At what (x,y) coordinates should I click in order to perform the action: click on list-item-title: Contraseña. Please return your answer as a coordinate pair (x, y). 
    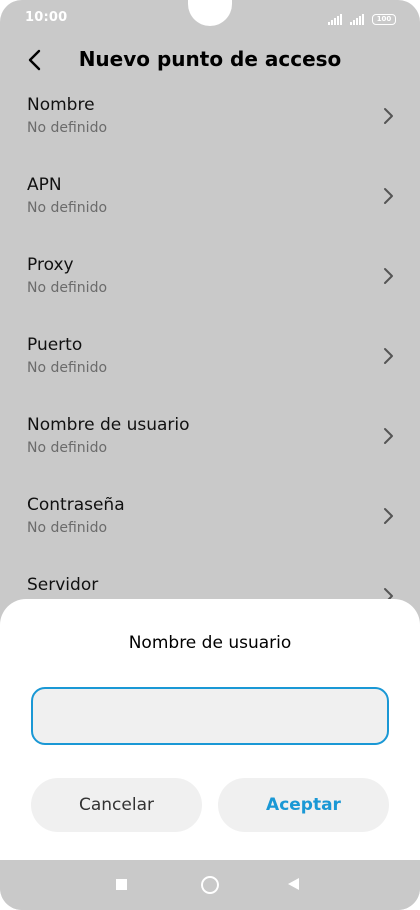
    Looking at the image, I should click on (76, 505).